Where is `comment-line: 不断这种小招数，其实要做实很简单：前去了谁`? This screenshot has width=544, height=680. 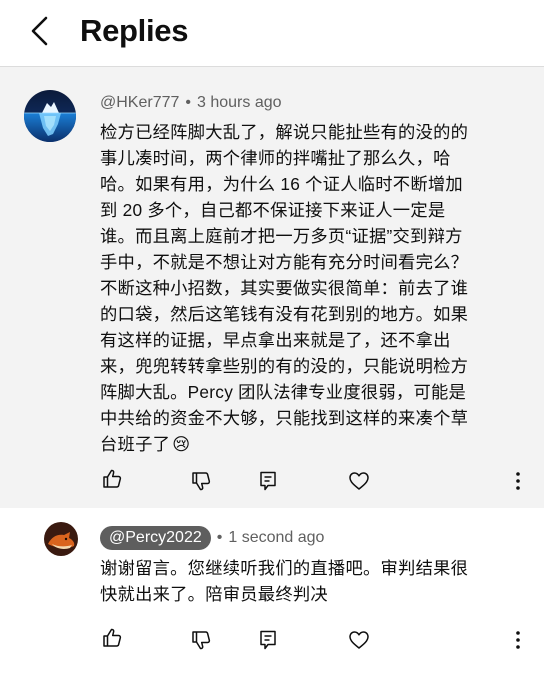 comment-line: 不断这种小招数，其实要做实很简单：前去了谁 is located at coordinates (284, 288).